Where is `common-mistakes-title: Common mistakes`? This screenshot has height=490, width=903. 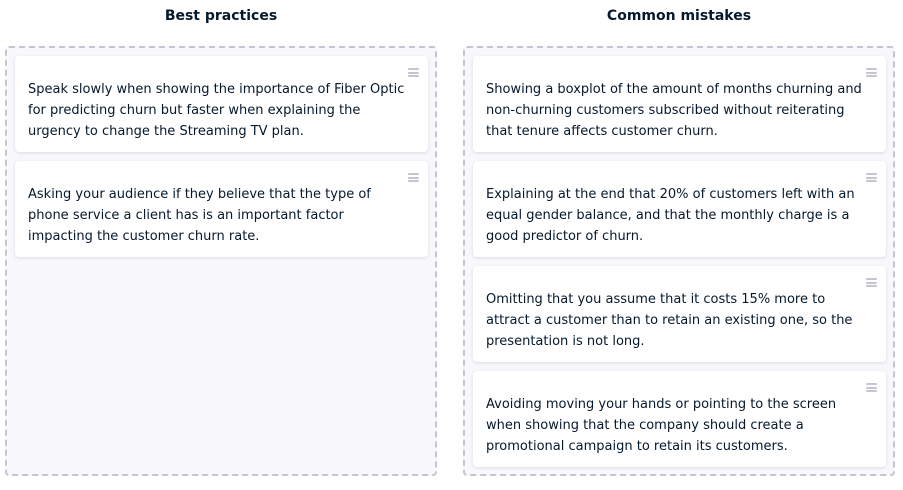 common-mistakes-title: Common mistakes is located at coordinates (679, 16).